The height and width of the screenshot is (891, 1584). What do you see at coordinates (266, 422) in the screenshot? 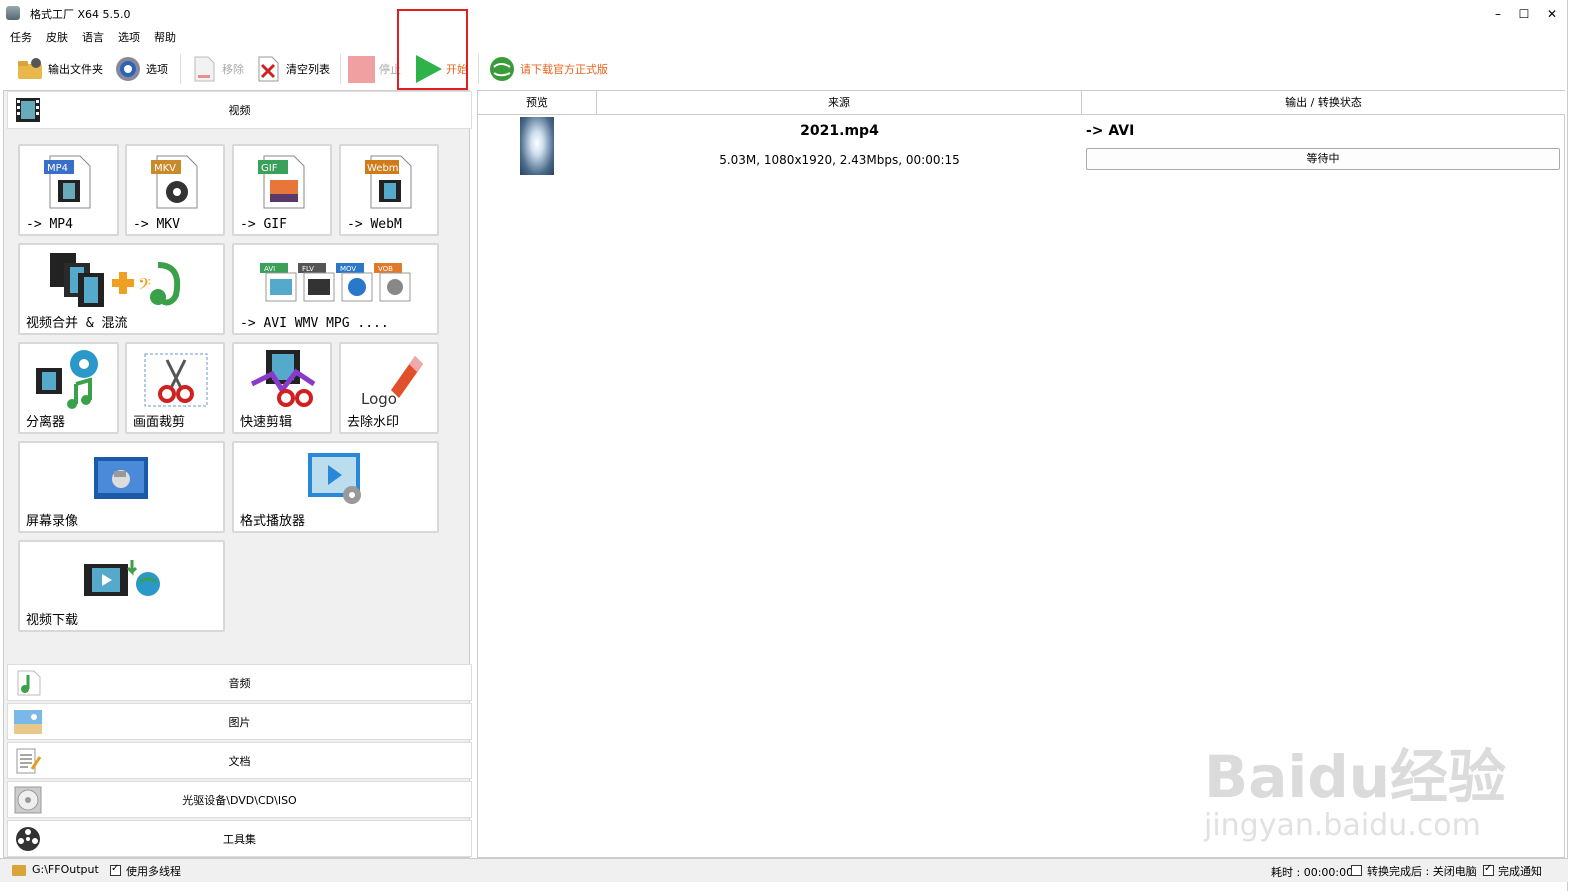
I see `tile-quick-clip-label: 快速剪辑` at bounding box center [266, 422].